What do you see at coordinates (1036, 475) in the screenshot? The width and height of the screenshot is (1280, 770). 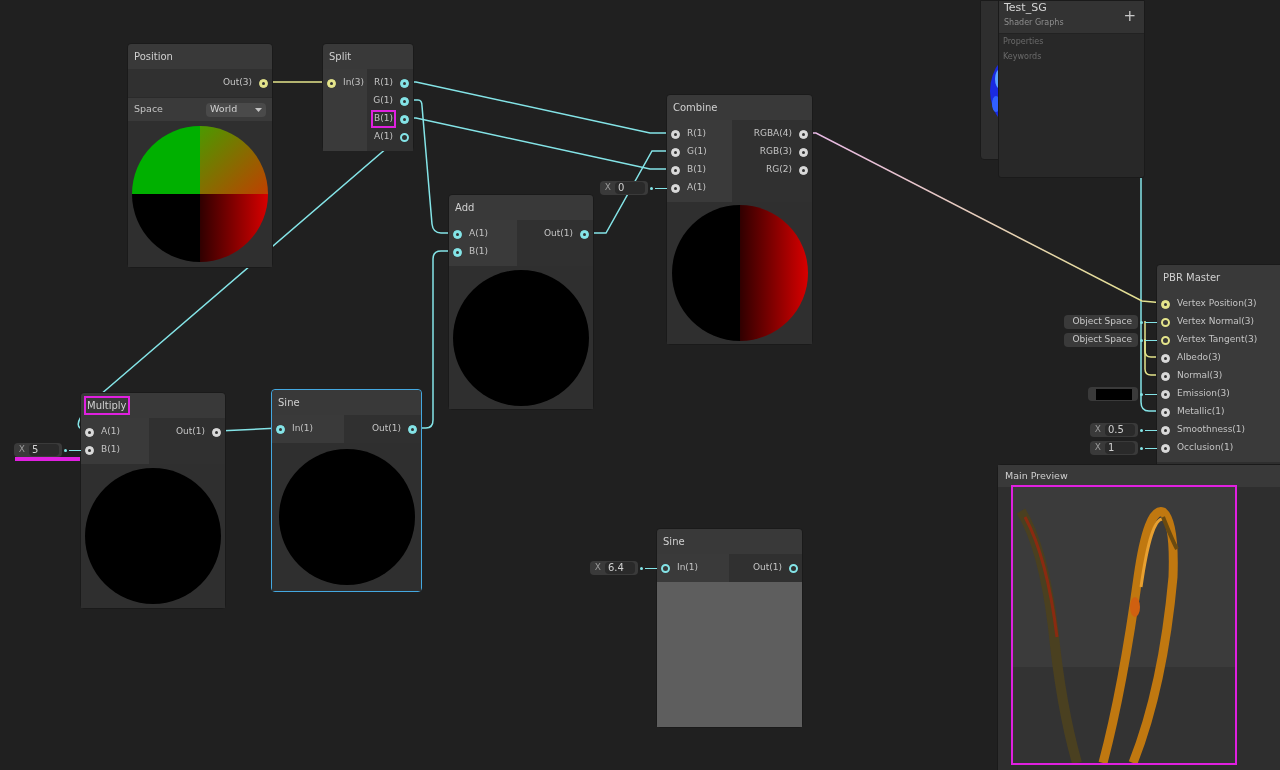 I see `panel-title: Main Preview` at bounding box center [1036, 475].